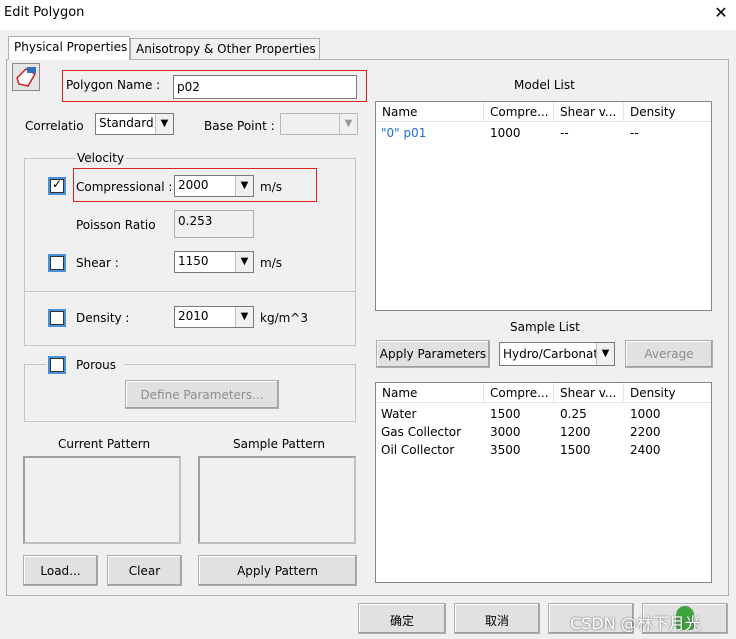  I want to click on shear-label: Shear :, so click(97, 263).